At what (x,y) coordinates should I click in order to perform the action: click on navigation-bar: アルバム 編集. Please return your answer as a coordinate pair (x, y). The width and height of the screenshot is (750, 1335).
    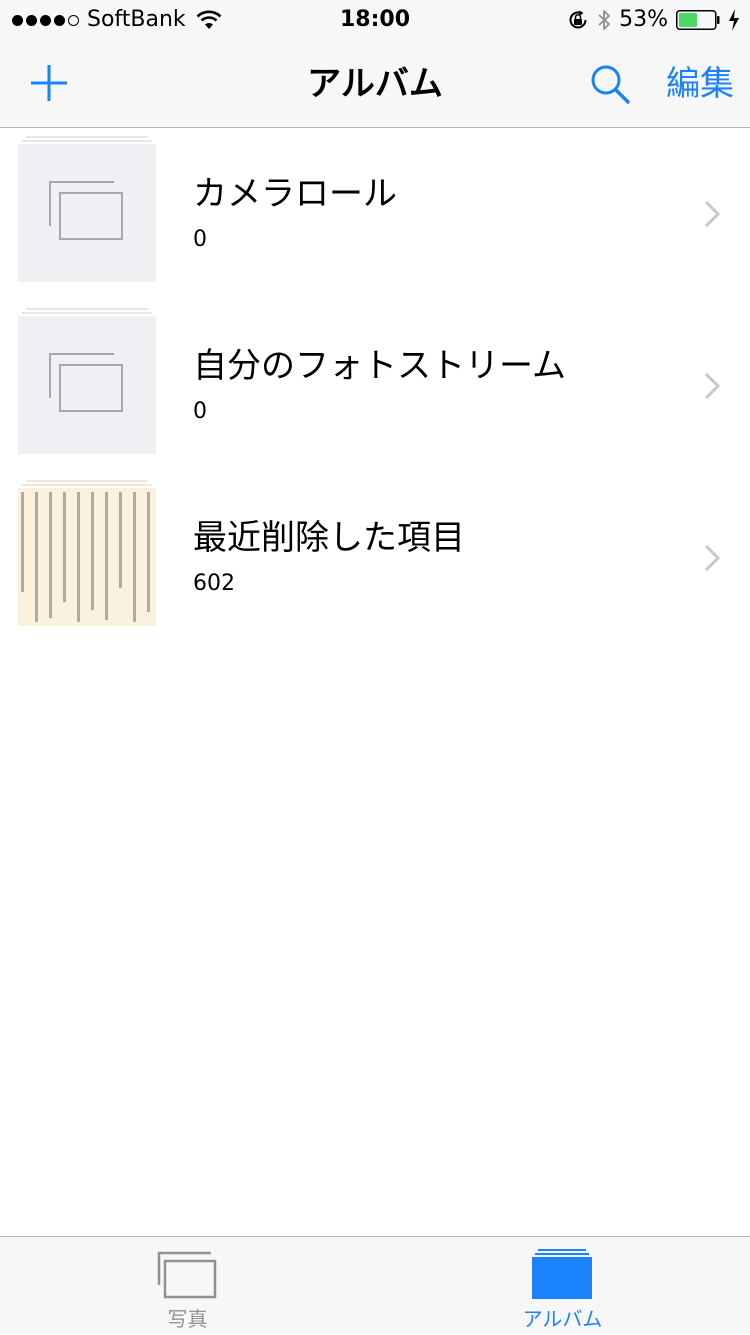
    Looking at the image, I should click on (375, 84).